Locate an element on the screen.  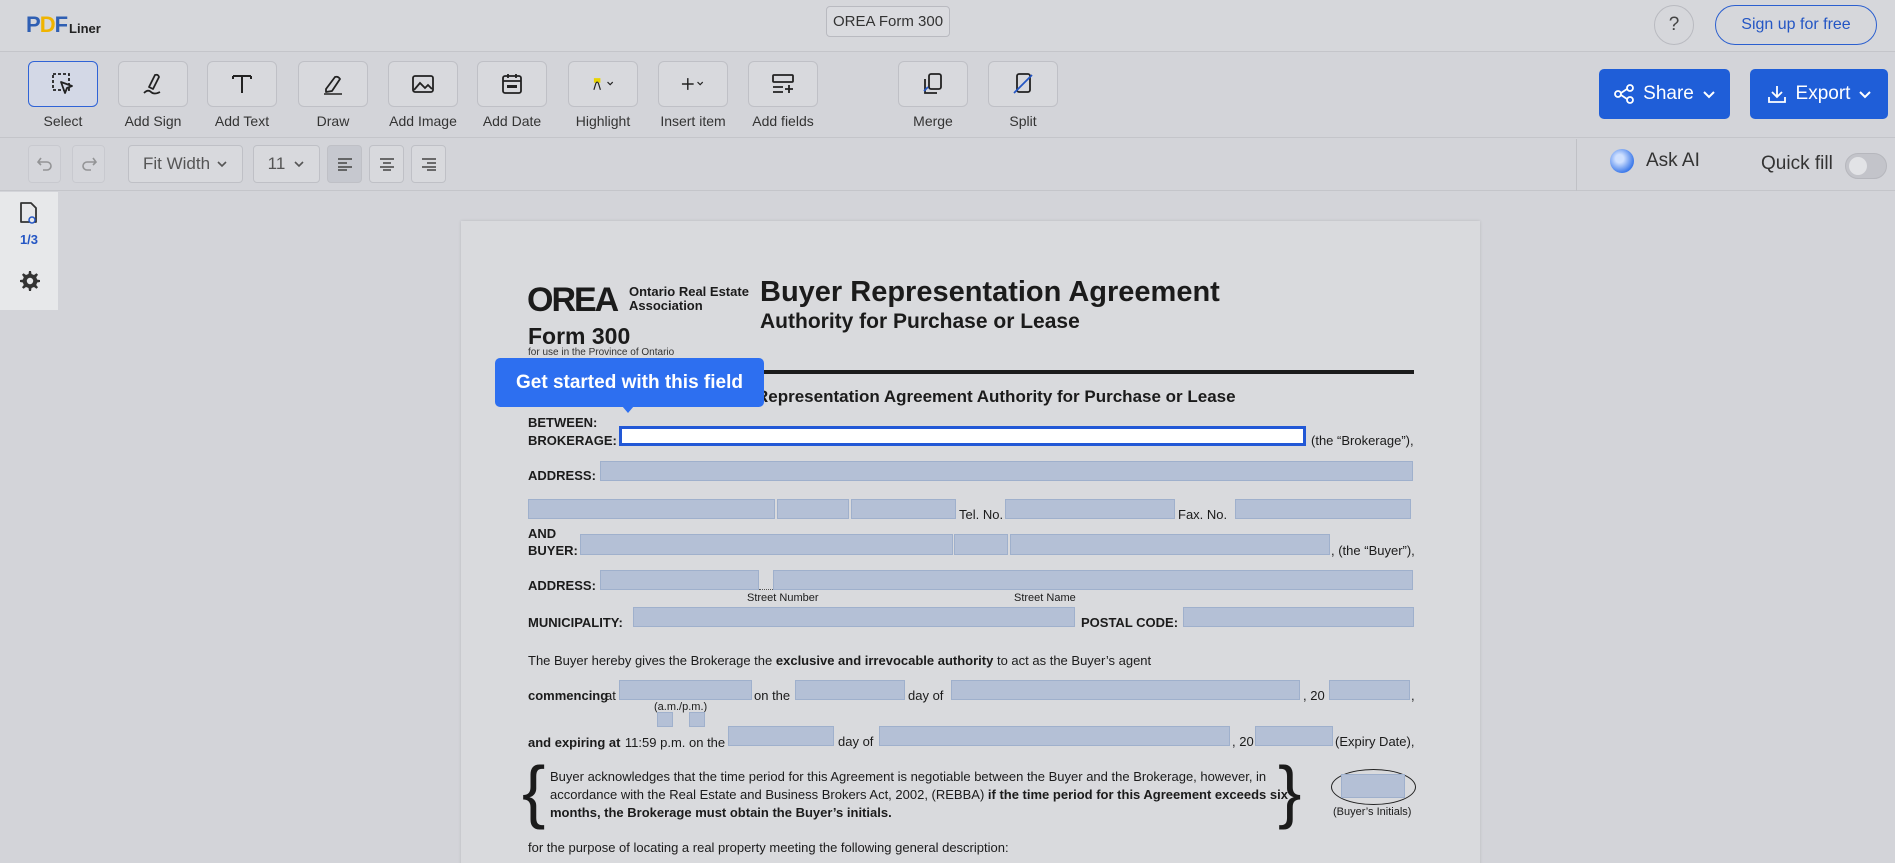
assoc-line-1: Ontario Real Estate is located at coordinates (689, 291).